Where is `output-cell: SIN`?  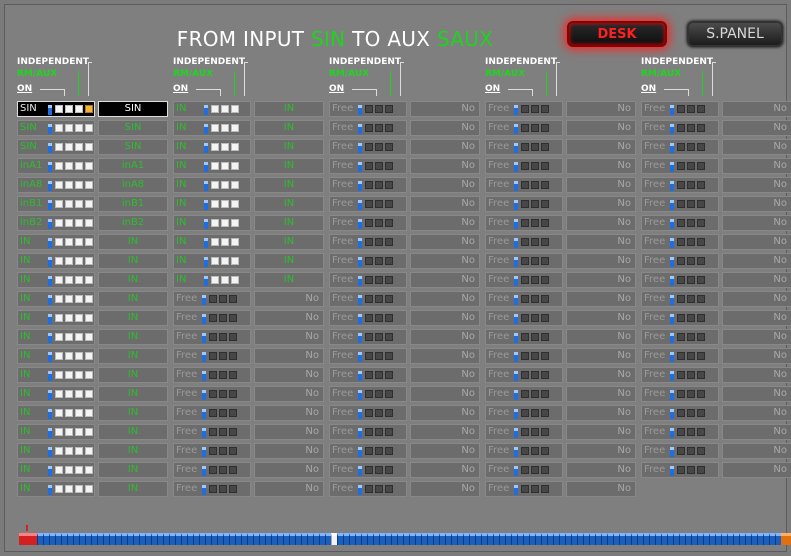 output-cell: SIN is located at coordinates (133, 147).